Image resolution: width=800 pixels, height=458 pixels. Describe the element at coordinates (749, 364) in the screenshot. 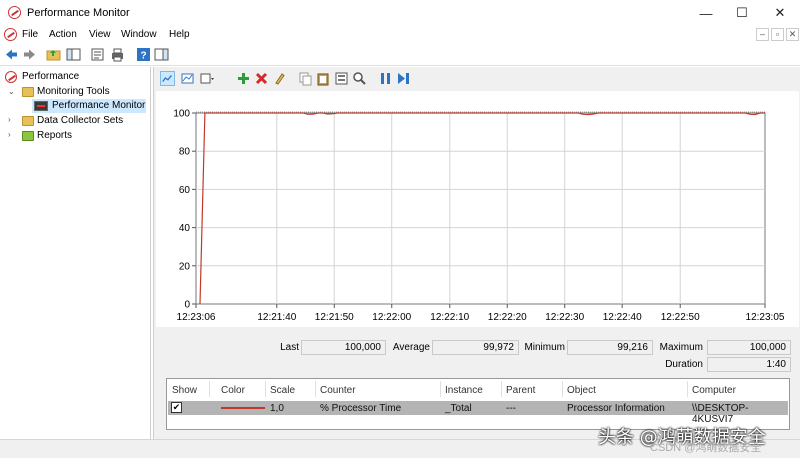

I see `duration-value: 1:40` at that location.